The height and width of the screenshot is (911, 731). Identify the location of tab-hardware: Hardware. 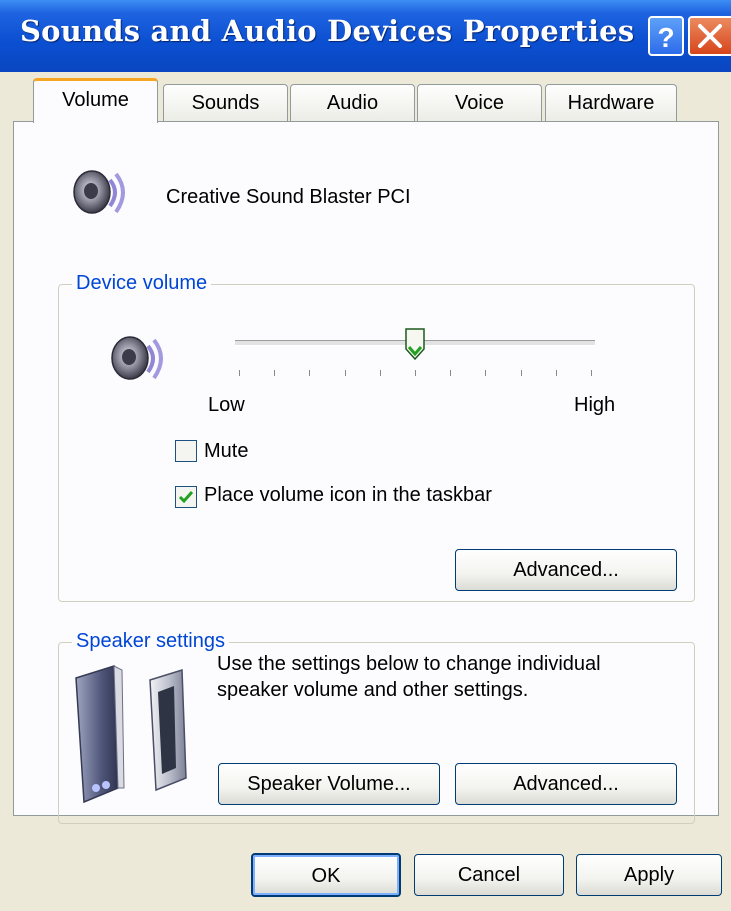
(611, 103).